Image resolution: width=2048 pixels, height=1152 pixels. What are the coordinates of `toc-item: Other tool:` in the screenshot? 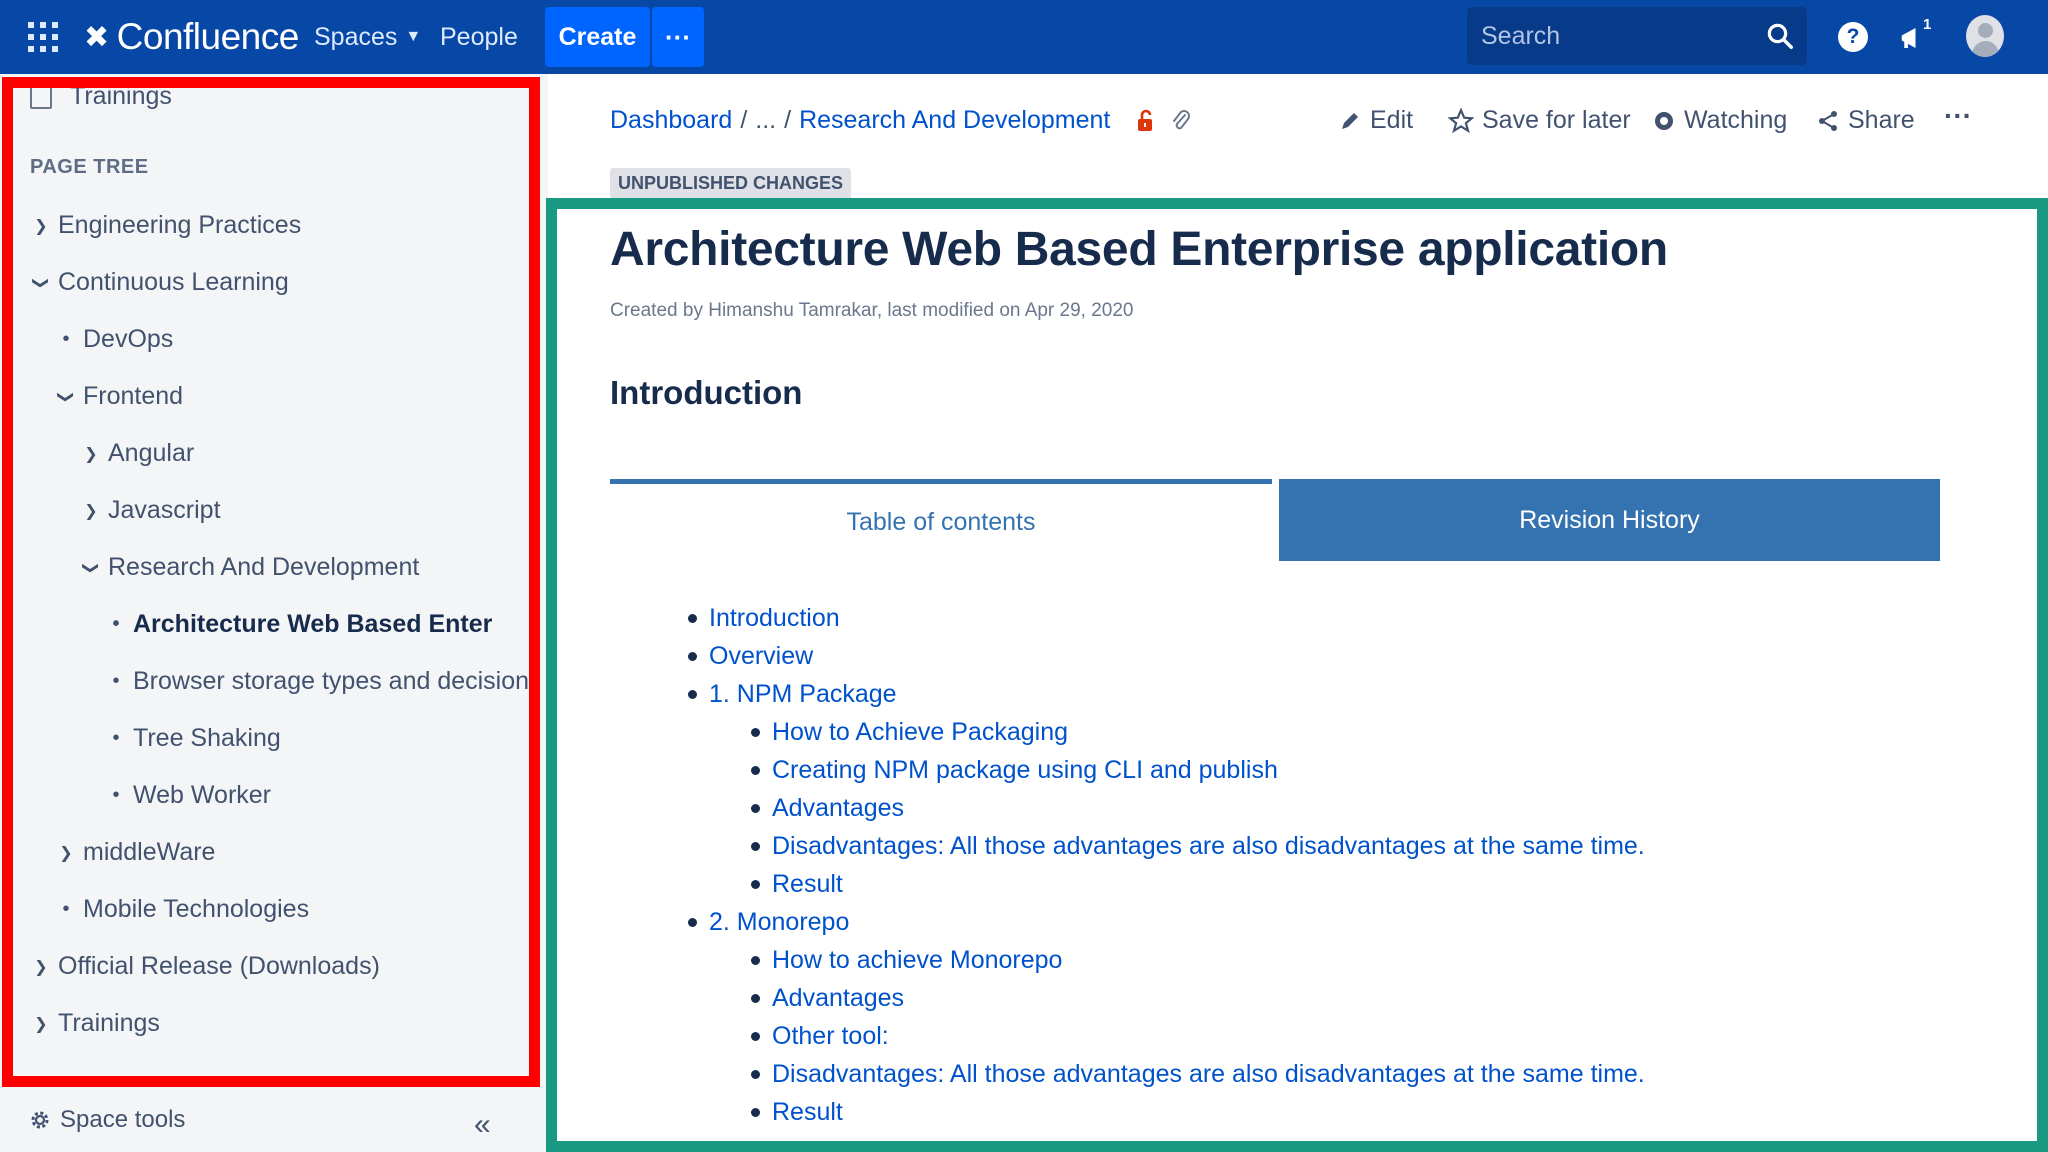 It's located at (820, 1036).